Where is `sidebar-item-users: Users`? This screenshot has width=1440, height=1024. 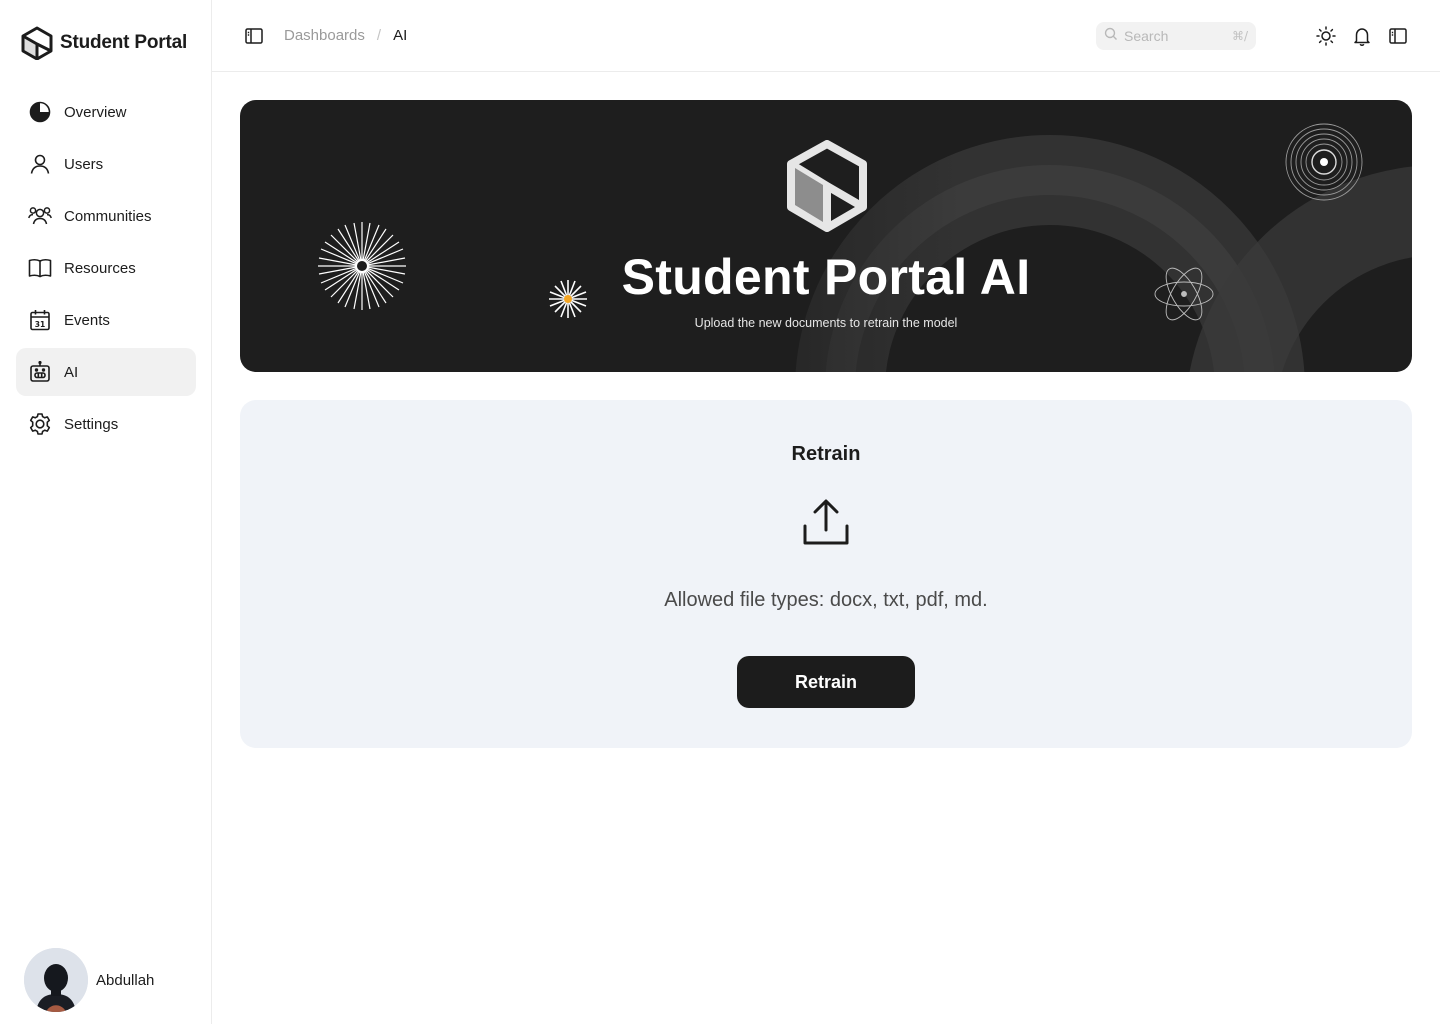 sidebar-item-users: Users is located at coordinates (106, 164).